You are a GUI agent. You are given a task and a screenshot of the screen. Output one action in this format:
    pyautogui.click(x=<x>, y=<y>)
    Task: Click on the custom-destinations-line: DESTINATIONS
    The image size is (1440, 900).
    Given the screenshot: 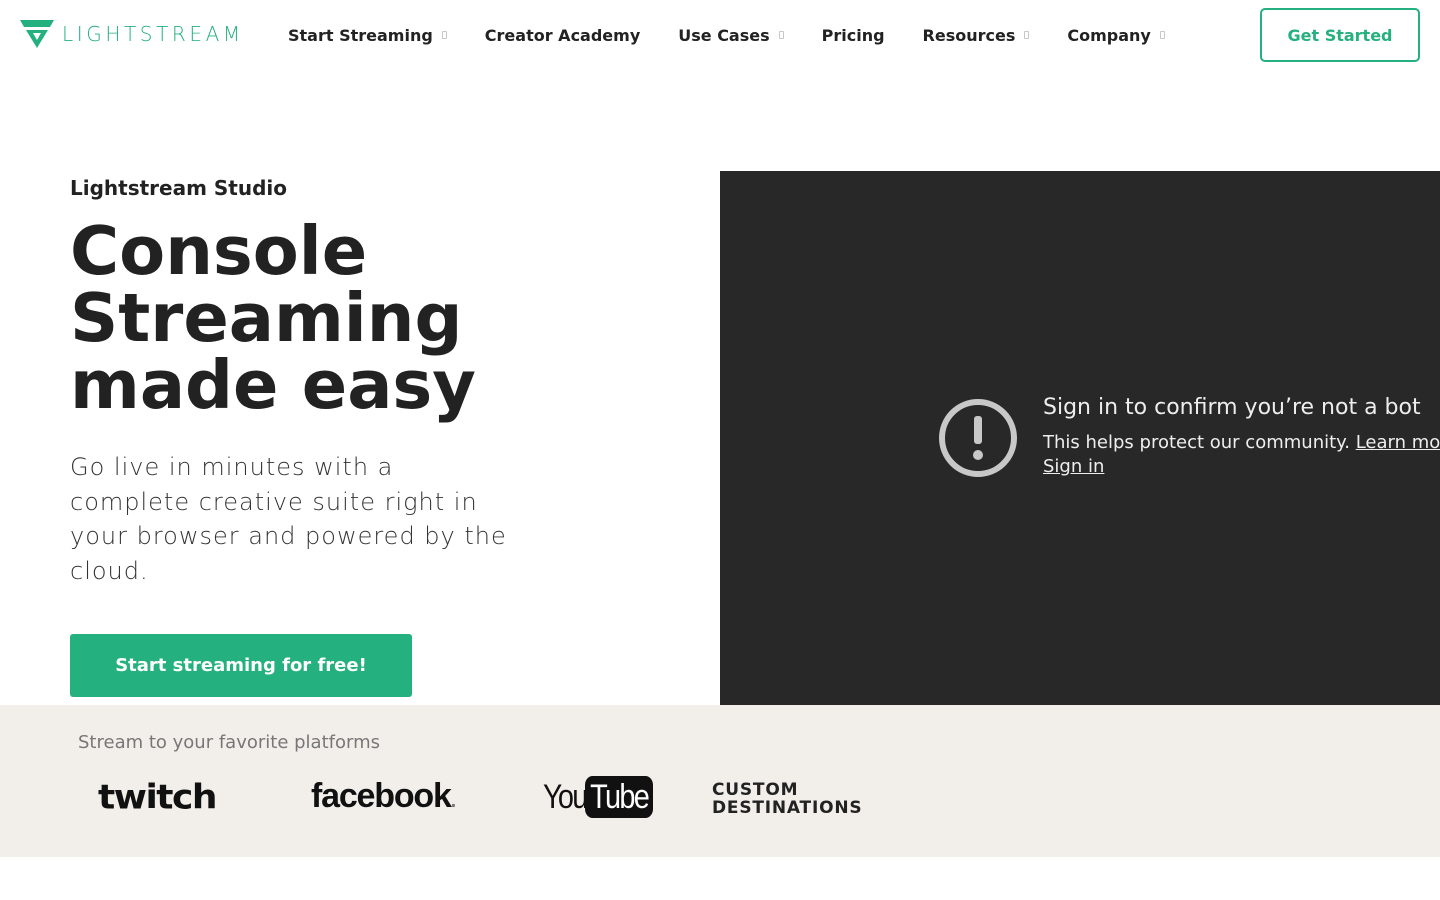 What is the action you would take?
    pyautogui.click(x=787, y=808)
    